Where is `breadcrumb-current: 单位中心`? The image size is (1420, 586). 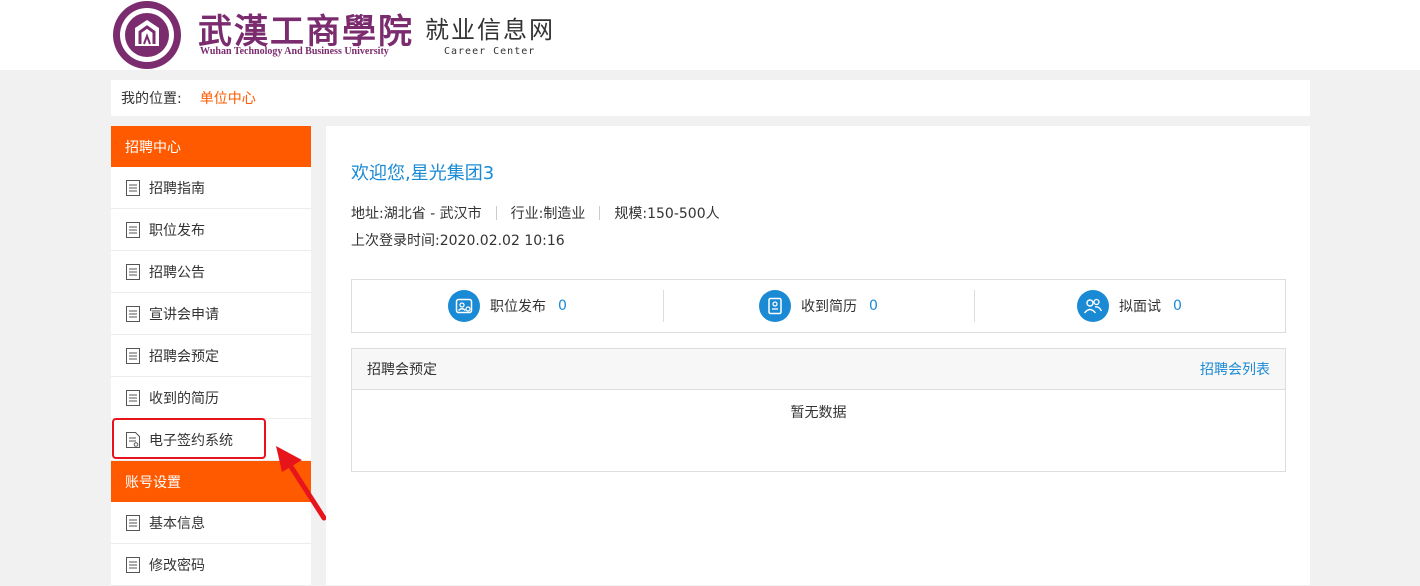 breadcrumb-current: 单位中心 is located at coordinates (228, 98).